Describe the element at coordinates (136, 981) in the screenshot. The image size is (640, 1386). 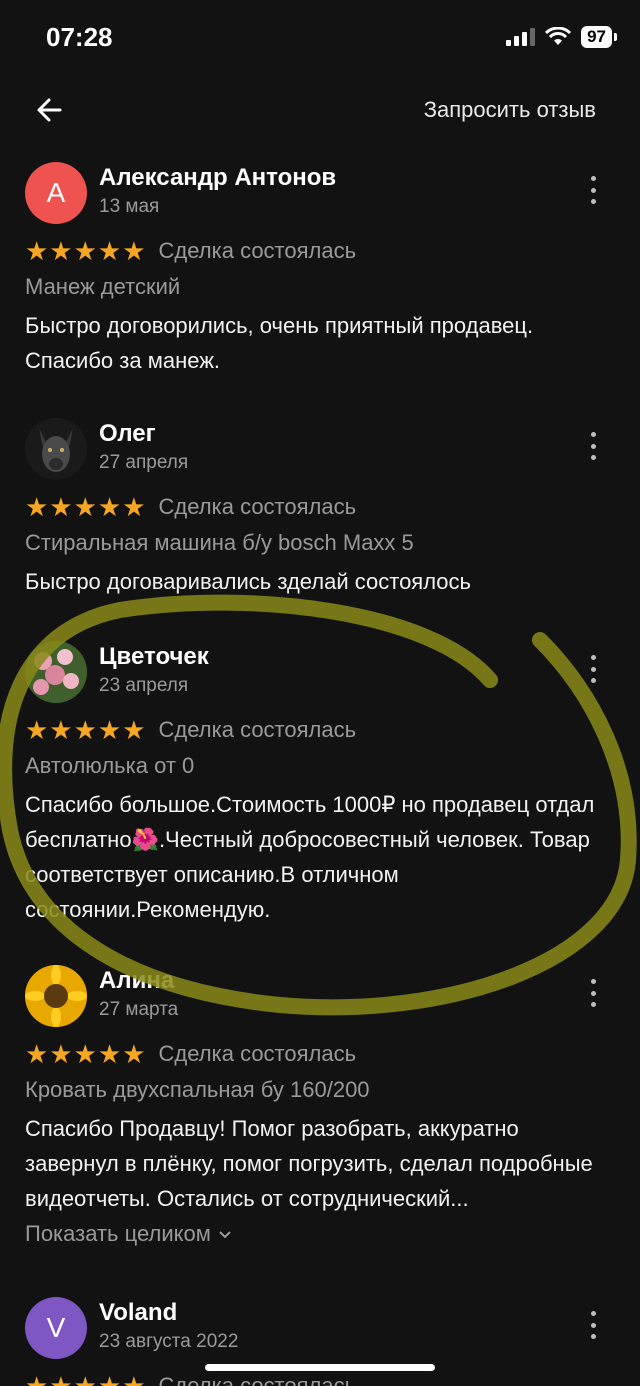
I see `reviewer-name: Алина` at that location.